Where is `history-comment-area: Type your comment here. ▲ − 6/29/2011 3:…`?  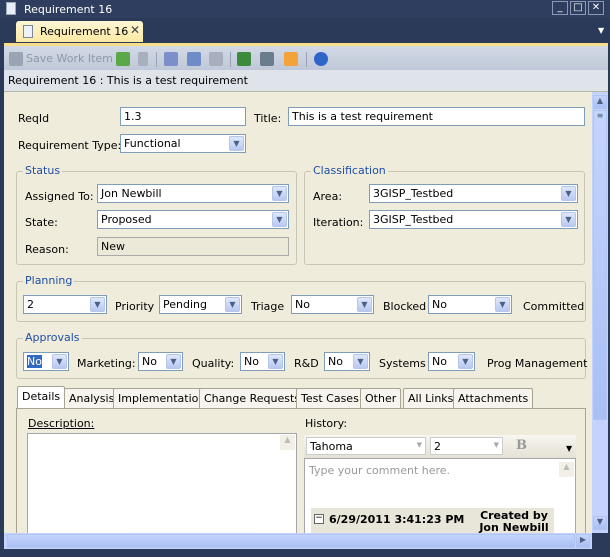 history-comment-area: Type your comment here. ▲ − 6/29/2011 3:… is located at coordinates (440, 495).